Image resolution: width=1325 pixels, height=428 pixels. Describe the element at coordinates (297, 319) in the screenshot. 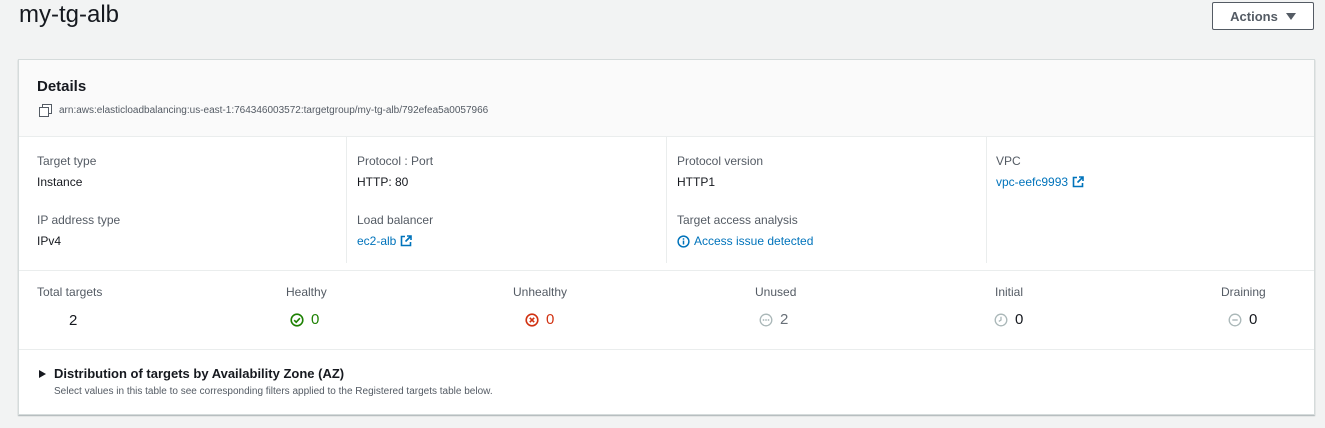

I see `check-circle-icon` at that location.